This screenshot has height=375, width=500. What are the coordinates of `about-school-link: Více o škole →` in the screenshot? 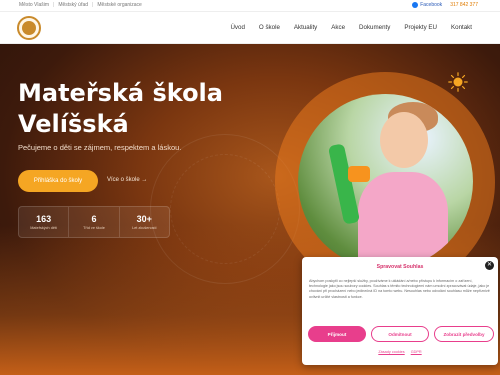 It's located at (127, 180).